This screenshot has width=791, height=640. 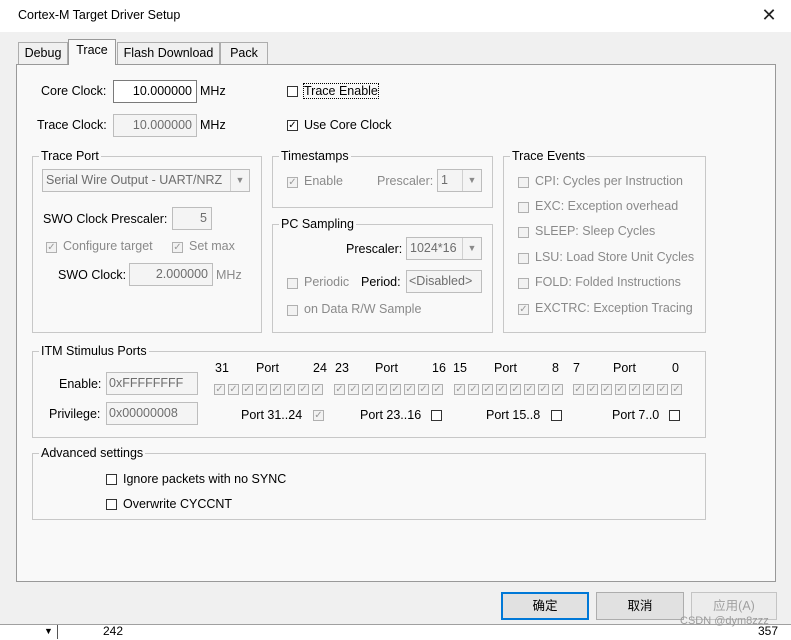 I want to click on swo-prescaler-input: 5, so click(x=192, y=218).